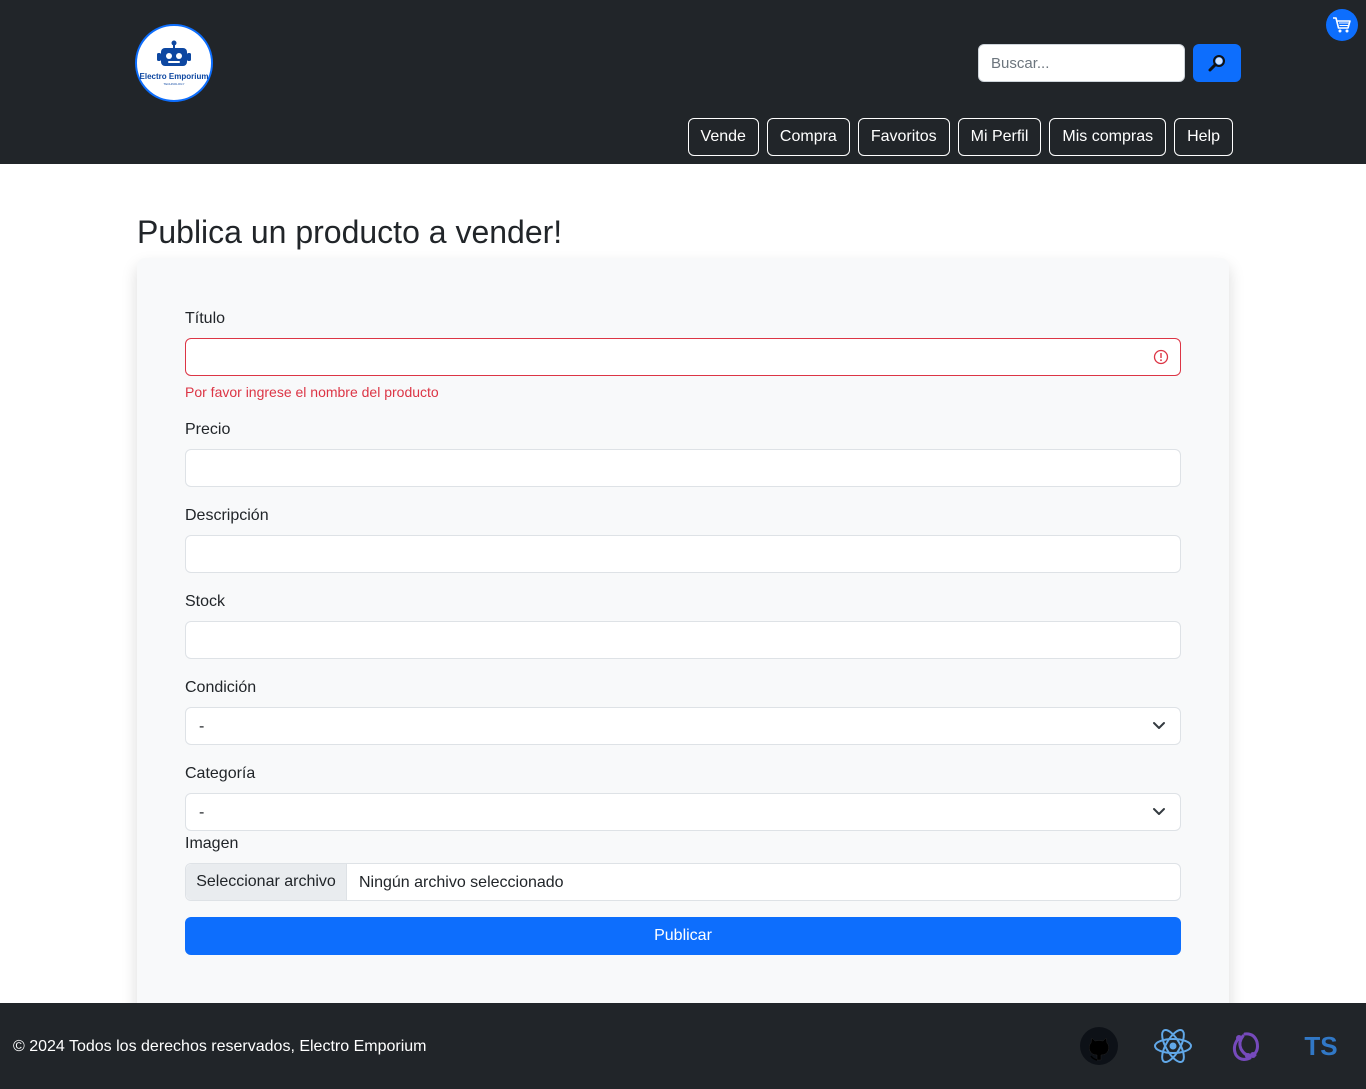 This screenshot has height=1089, width=1366. Describe the element at coordinates (683, 640) in the screenshot. I see `stock-input` at that location.